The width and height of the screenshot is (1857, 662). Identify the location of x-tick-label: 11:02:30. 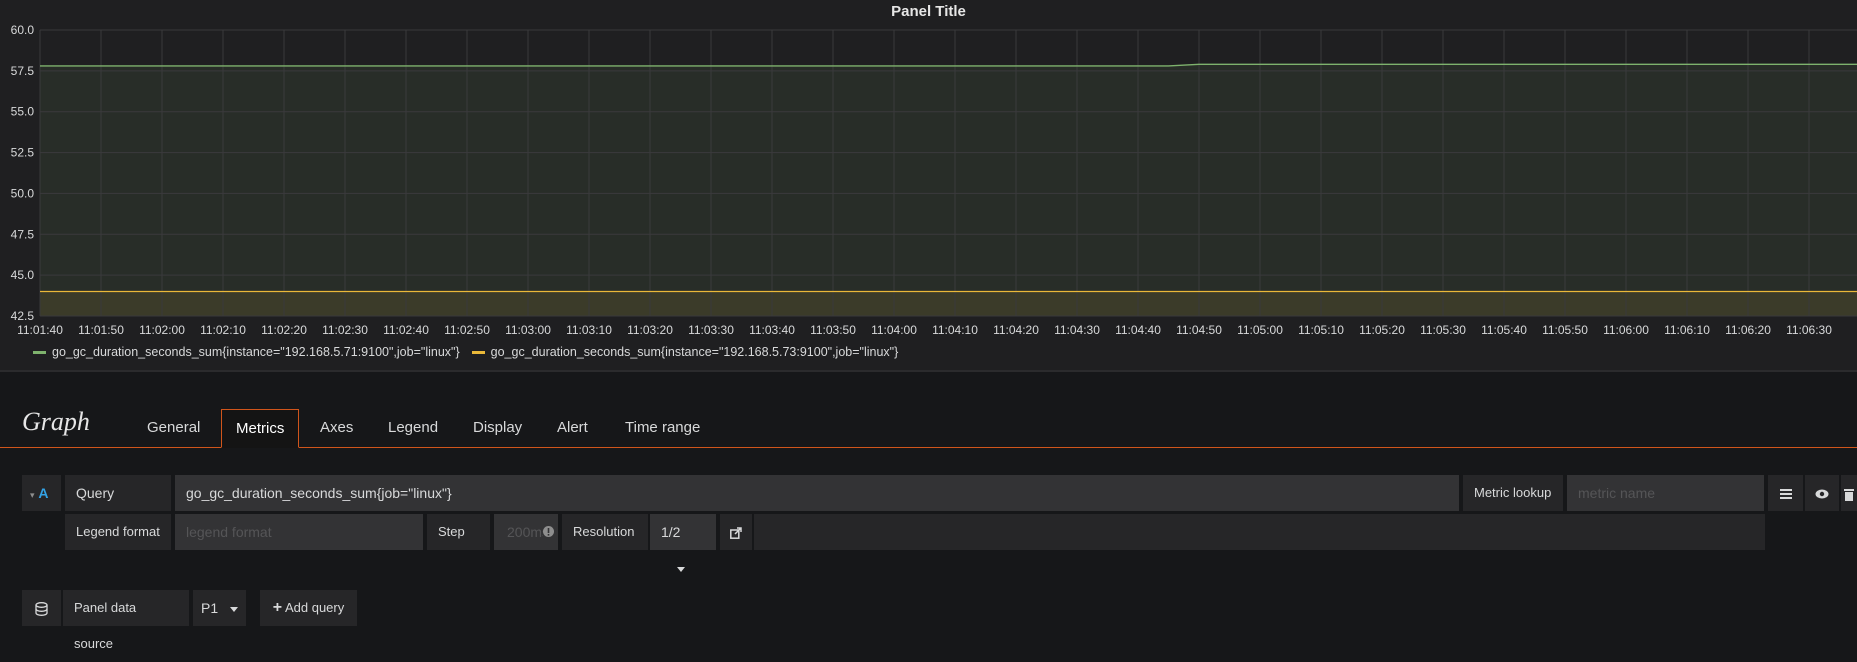
(345, 330).